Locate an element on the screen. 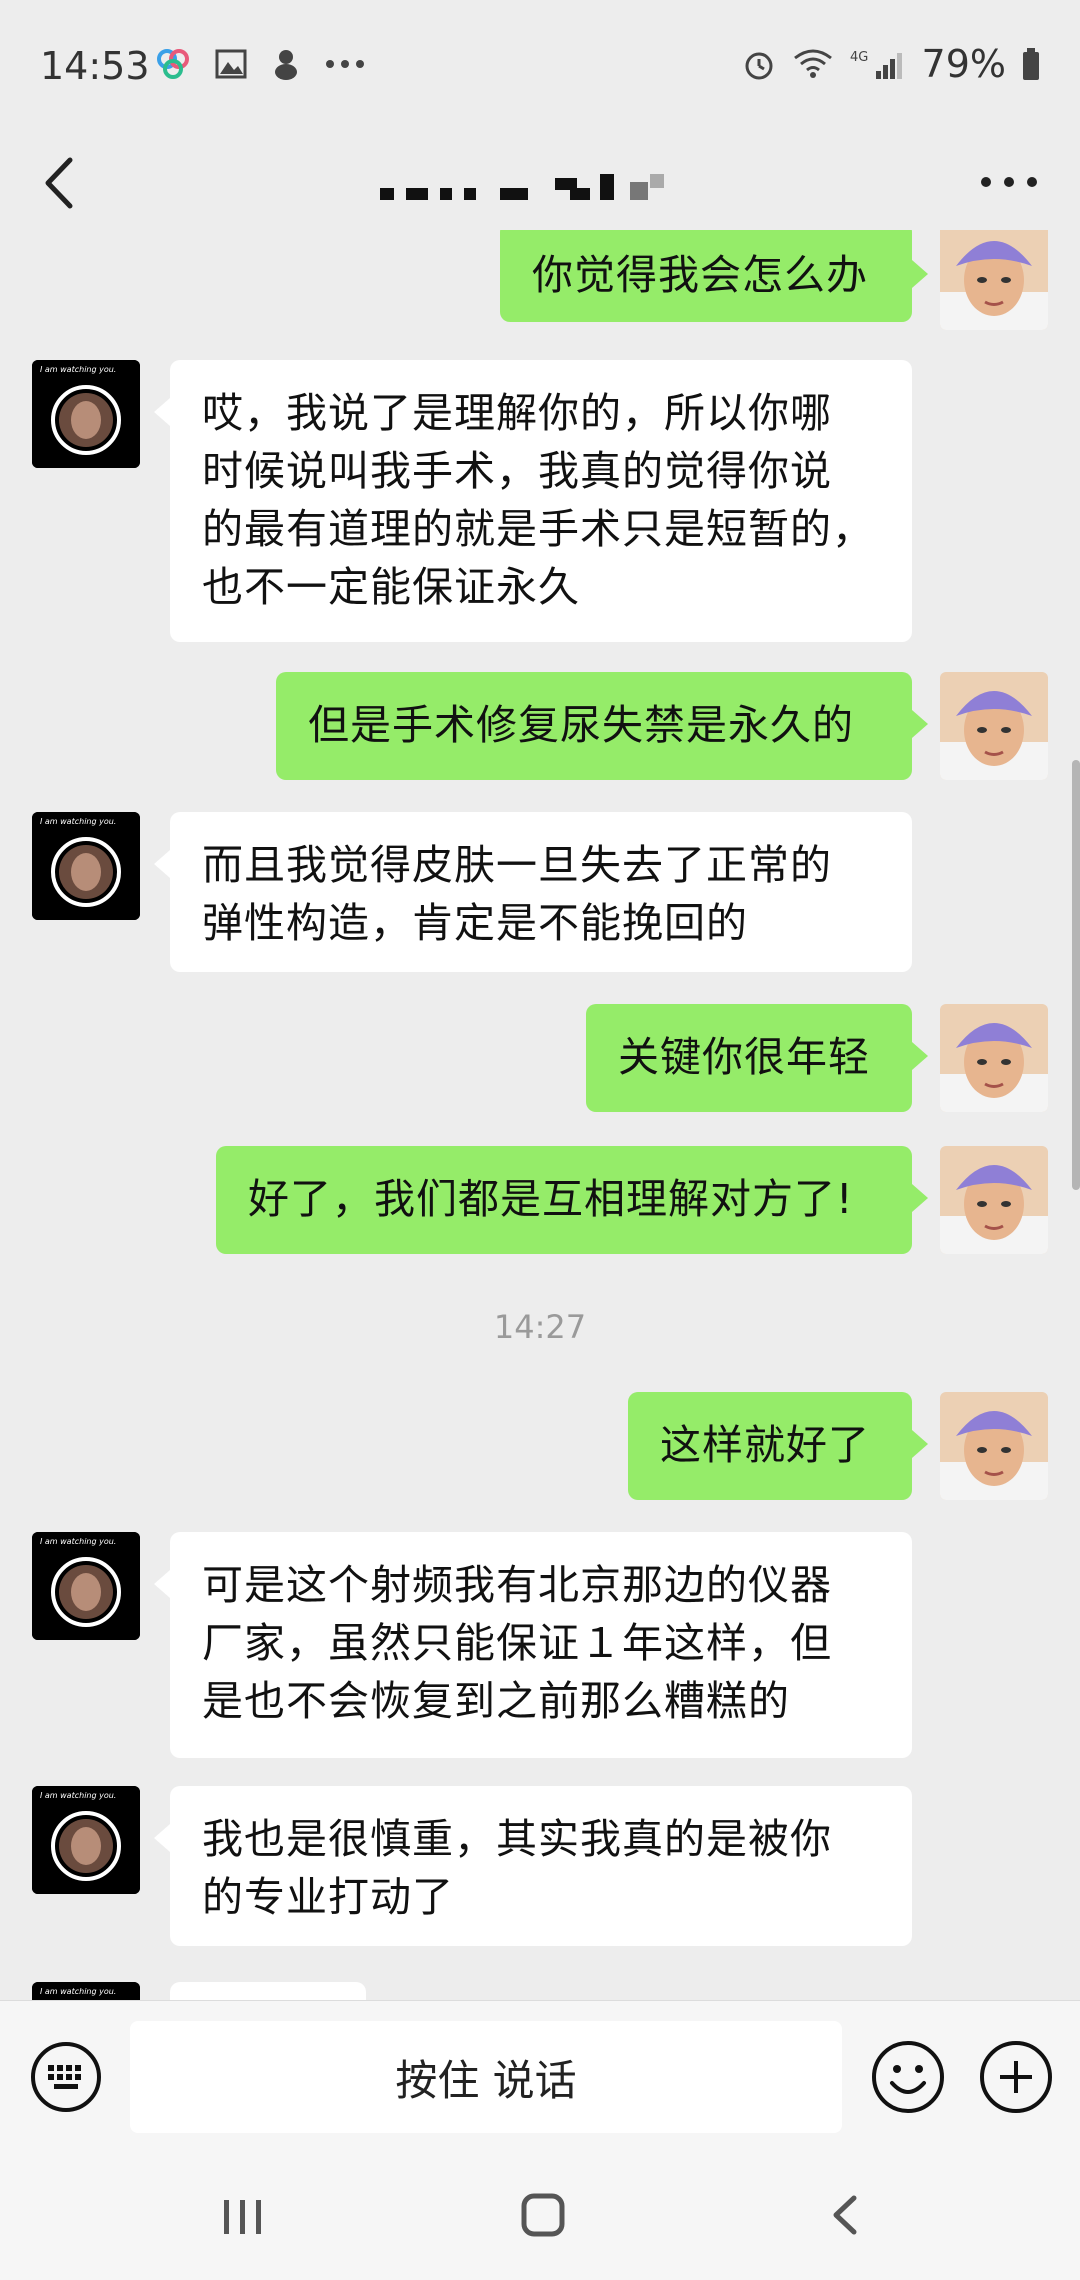 The width and height of the screenshot is (1080, 2280). alarm-icon is located at coordinates (759, 66).